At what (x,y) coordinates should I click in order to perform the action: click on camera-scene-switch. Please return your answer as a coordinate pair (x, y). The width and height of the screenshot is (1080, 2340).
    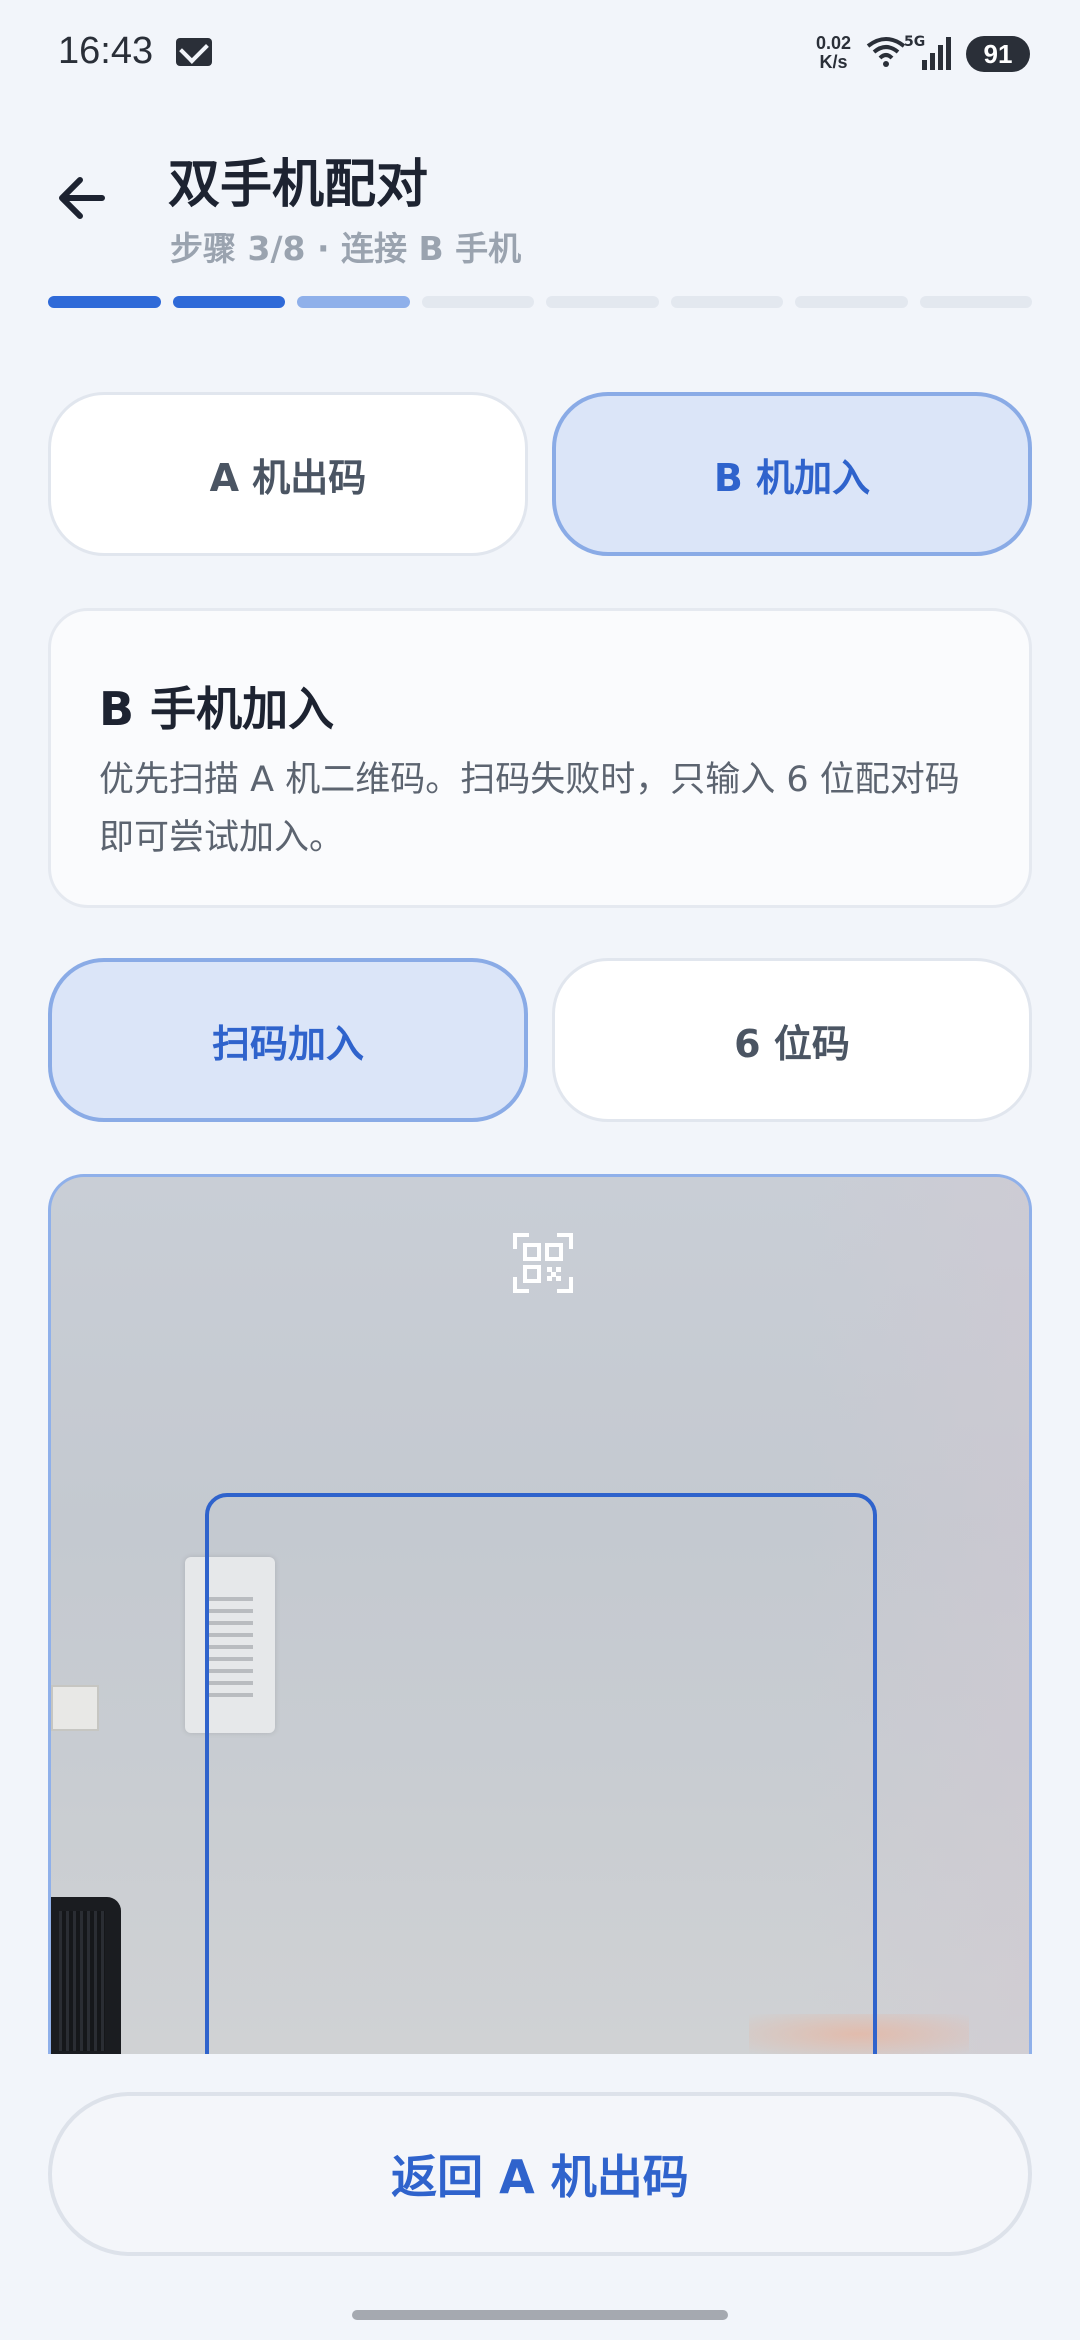
    Looking at the image, I should click on (75, 1708).